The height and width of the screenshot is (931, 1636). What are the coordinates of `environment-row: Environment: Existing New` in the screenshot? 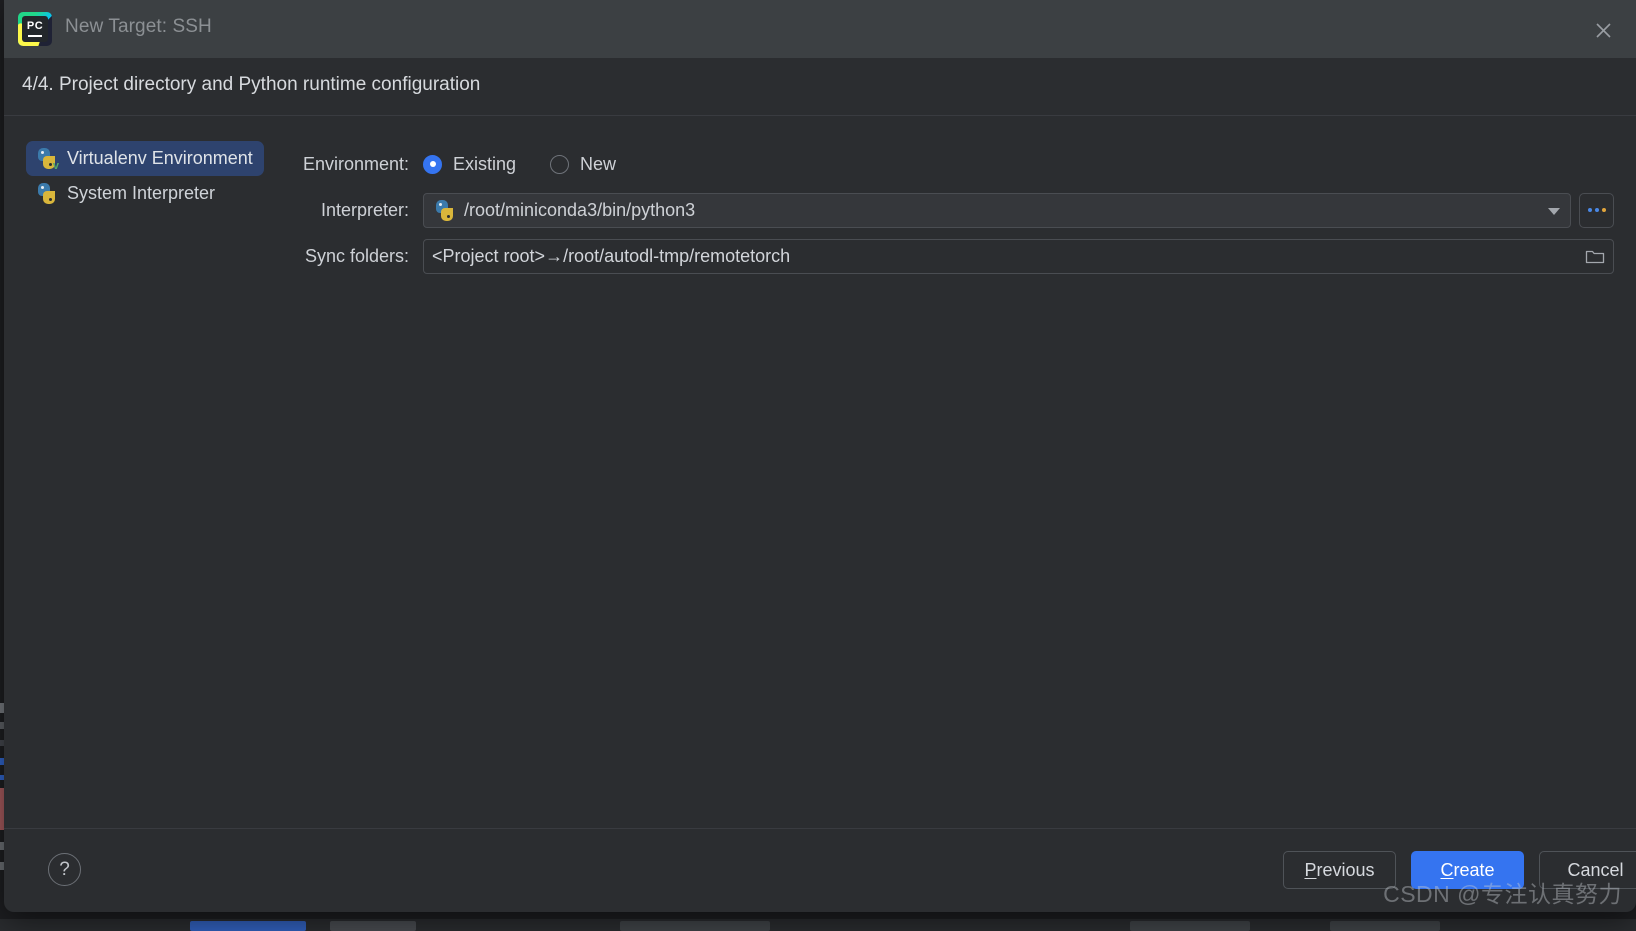 It's located at (957, 164).